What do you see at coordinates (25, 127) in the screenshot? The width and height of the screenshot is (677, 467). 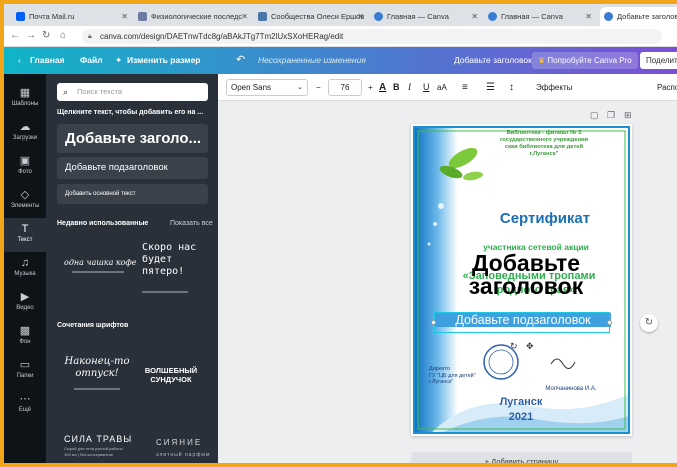 I see `cloud-icon: ☁` at bounding box center [25, 127].